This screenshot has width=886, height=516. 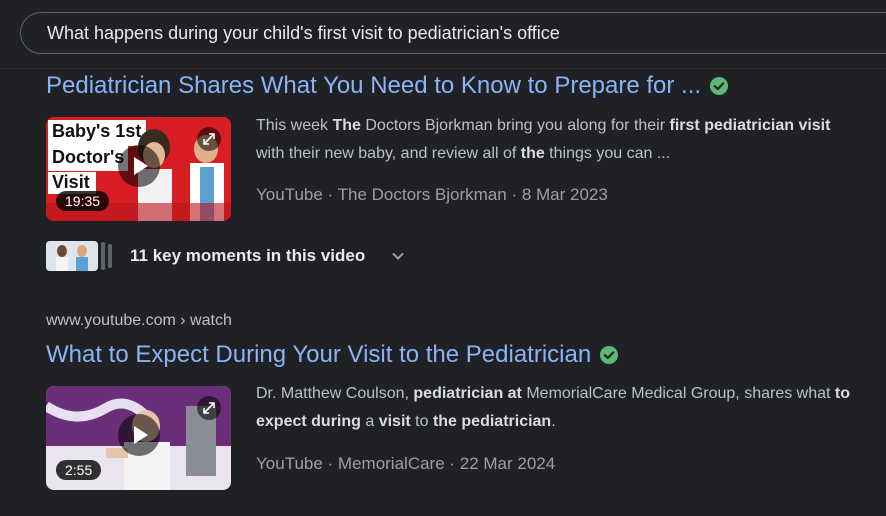 I want to click on snippet-text: with their new baby, and review all of, so click(x=388, y=153).